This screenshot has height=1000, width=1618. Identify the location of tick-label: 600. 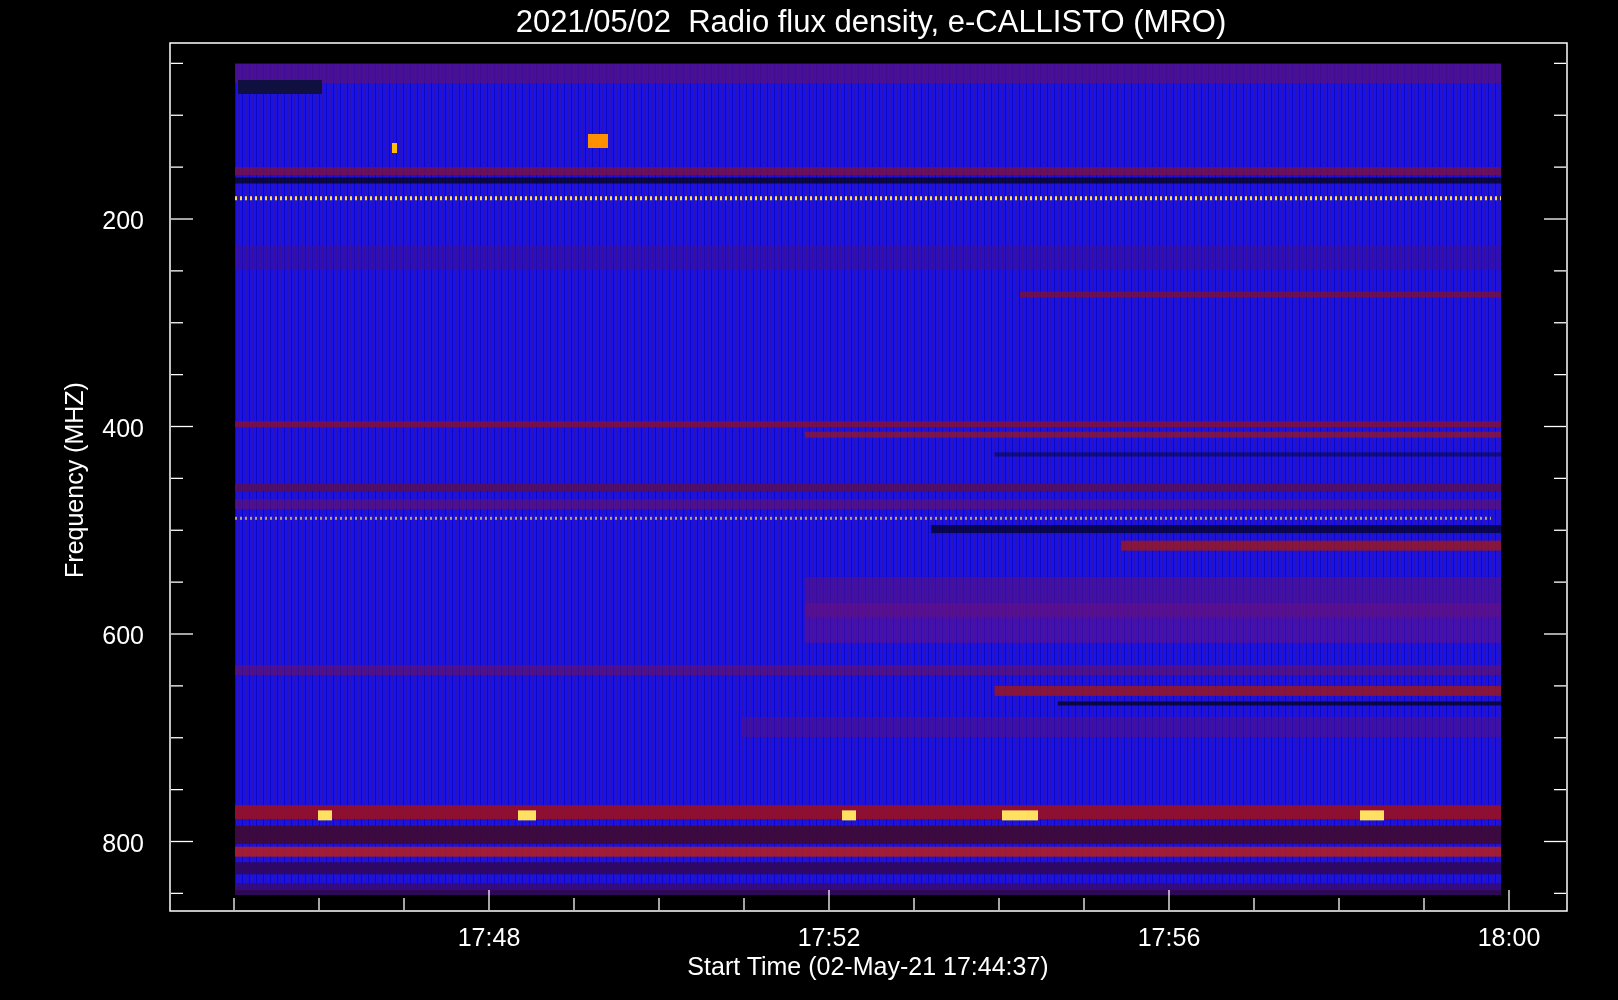
(123, 635).